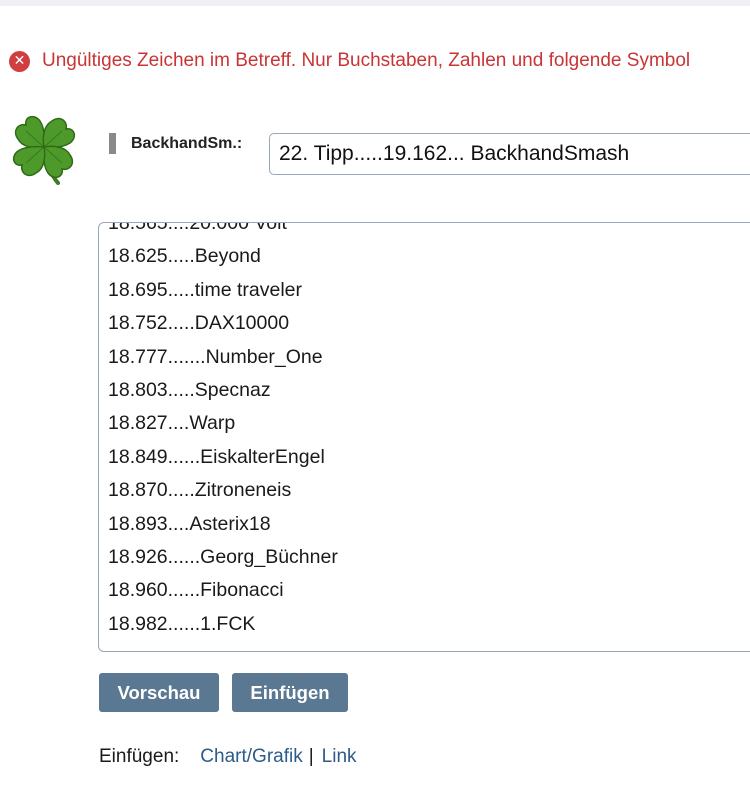  I want to click on chart-graphic-link: Chart/Grafik, so click(251, 757).